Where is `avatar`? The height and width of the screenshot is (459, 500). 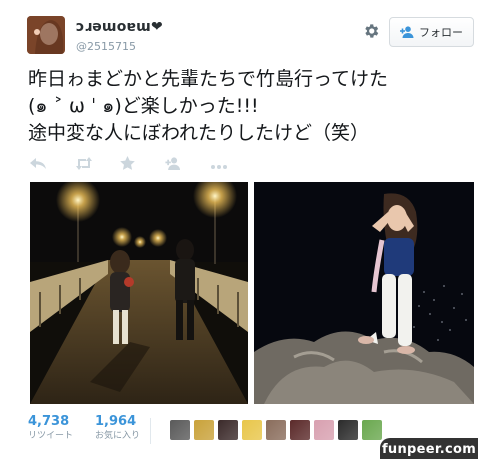 avatar is located at coordinates (46, 35).